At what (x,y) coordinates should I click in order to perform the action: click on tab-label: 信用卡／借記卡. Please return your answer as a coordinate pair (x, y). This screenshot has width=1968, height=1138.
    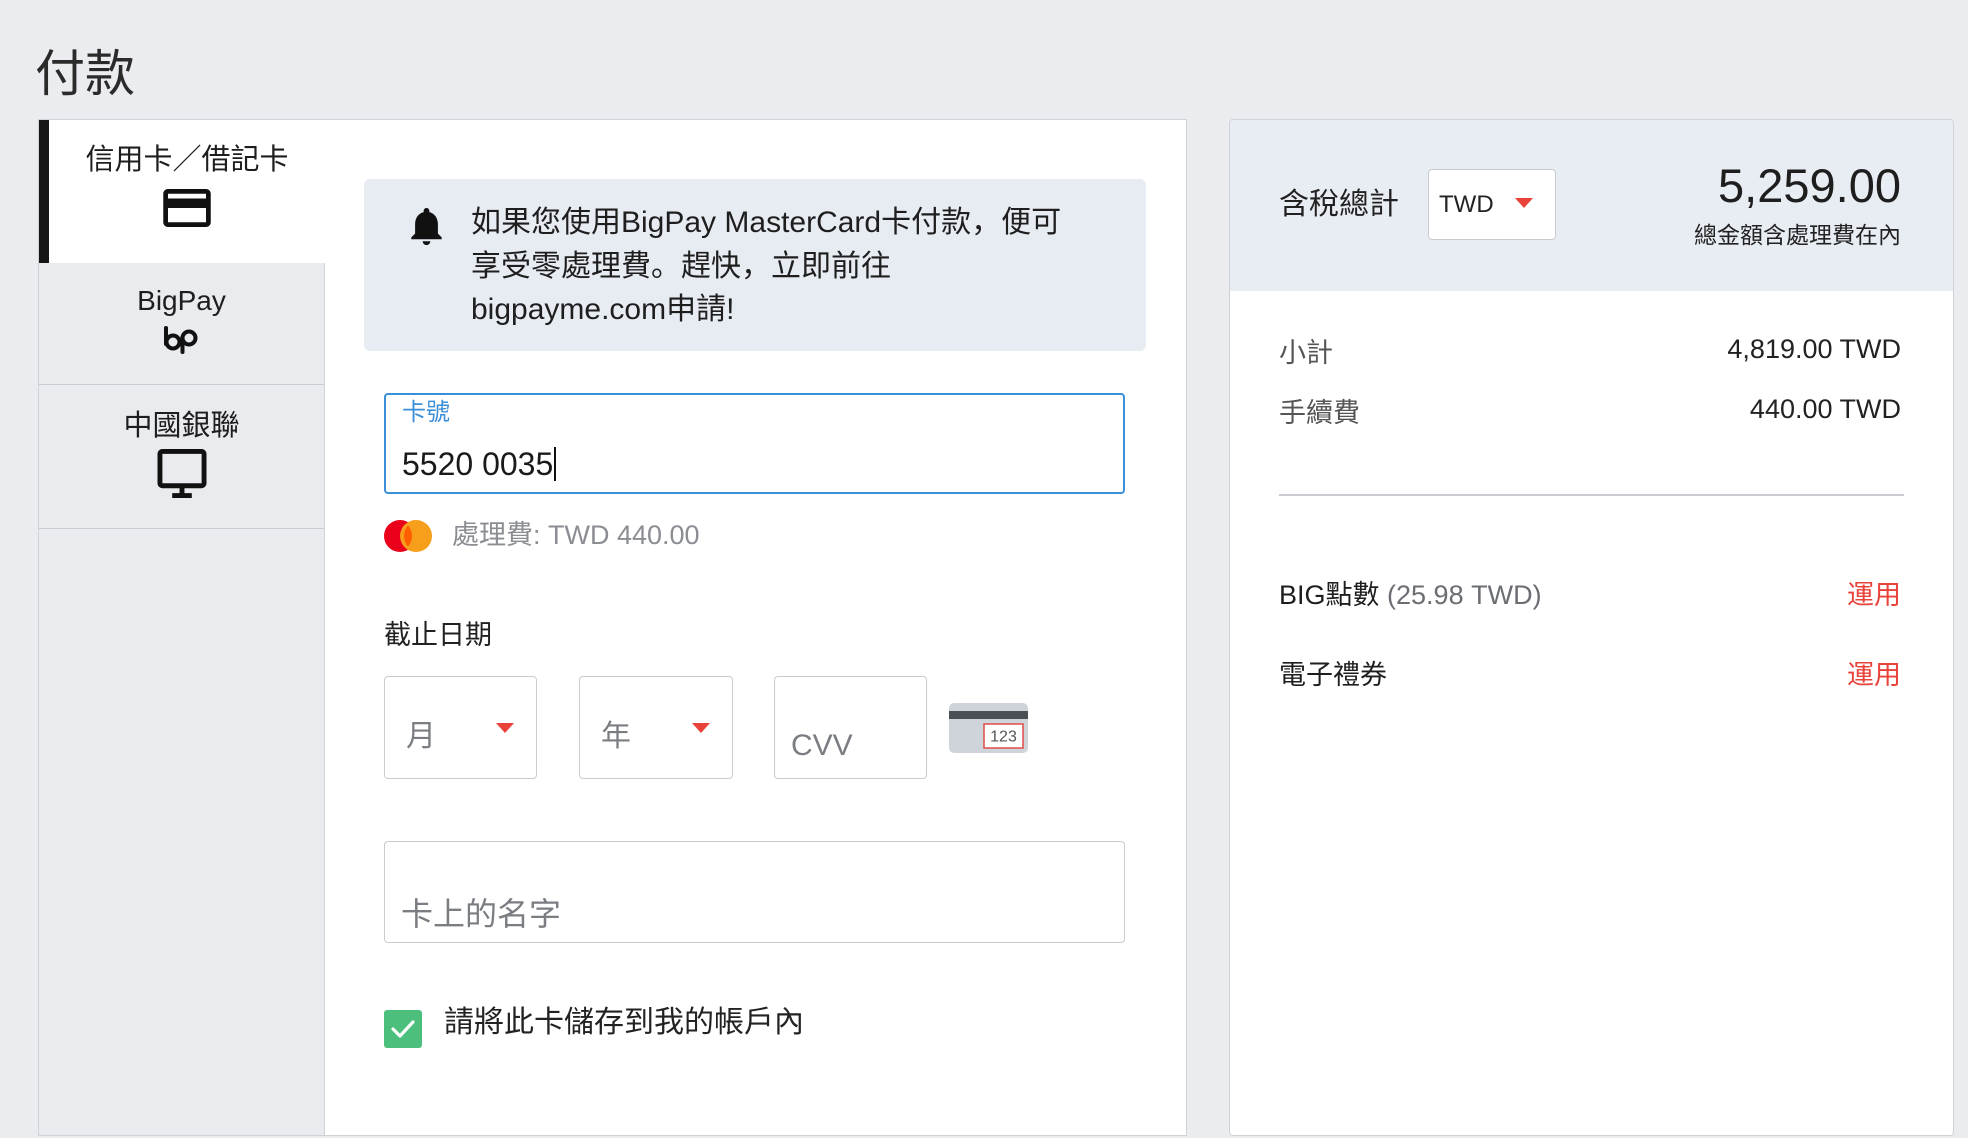
    Looking at the image, I should click on (187, 160).